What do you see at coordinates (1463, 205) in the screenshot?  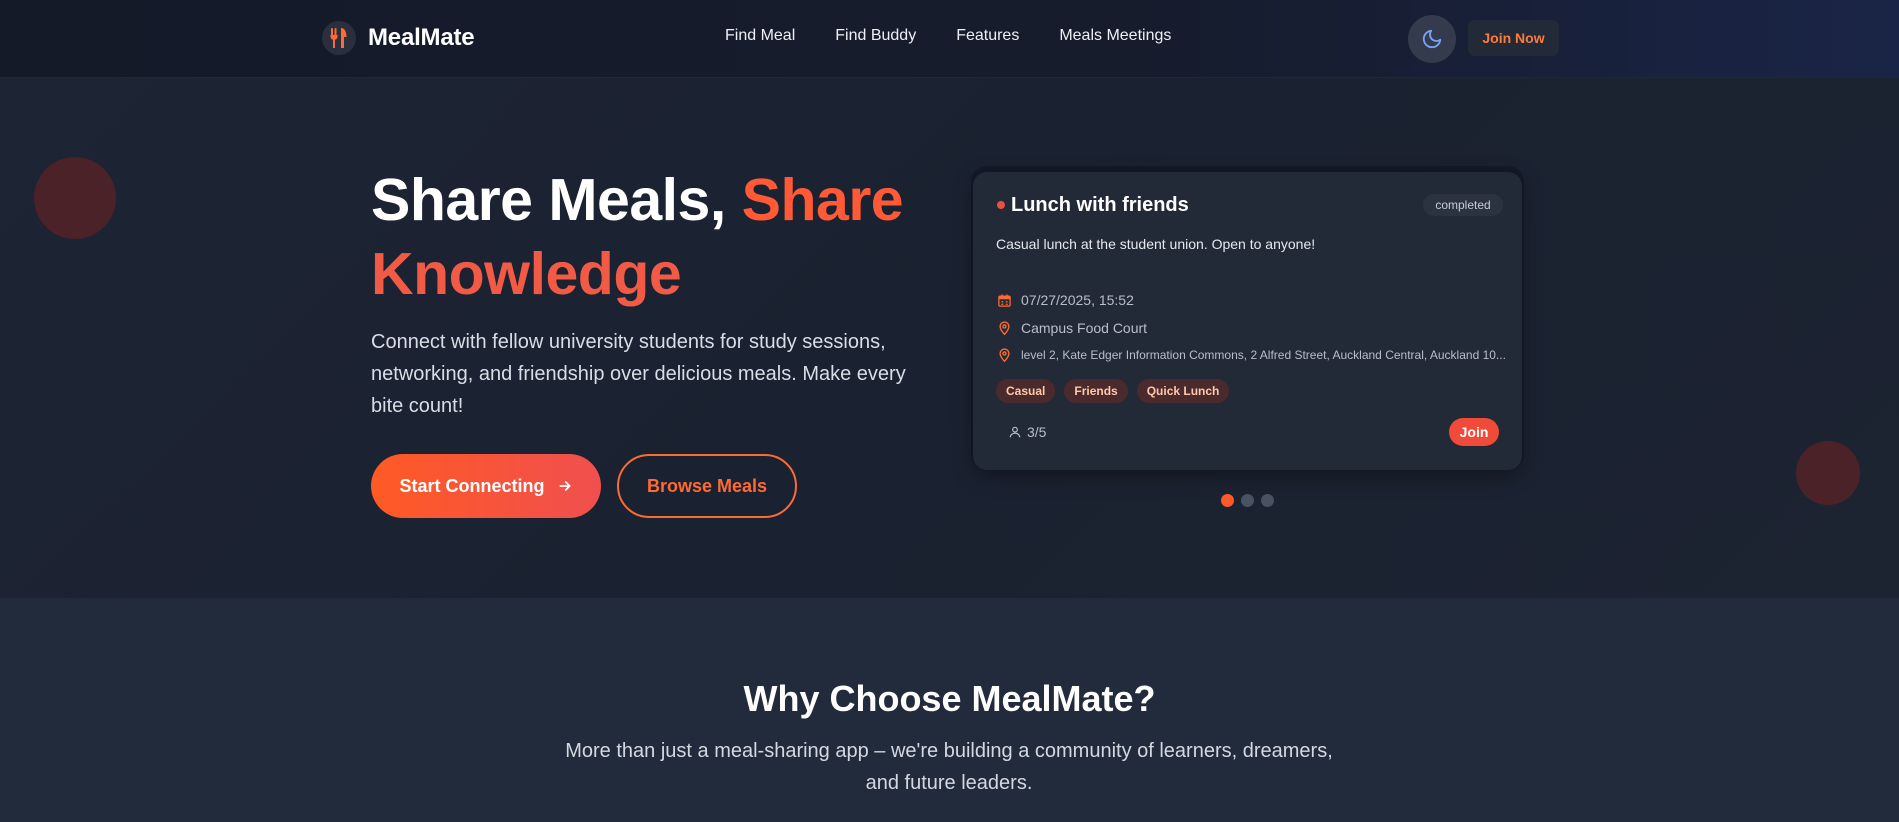 I see `status-badge: completed` at bounding box center [1463, 205].